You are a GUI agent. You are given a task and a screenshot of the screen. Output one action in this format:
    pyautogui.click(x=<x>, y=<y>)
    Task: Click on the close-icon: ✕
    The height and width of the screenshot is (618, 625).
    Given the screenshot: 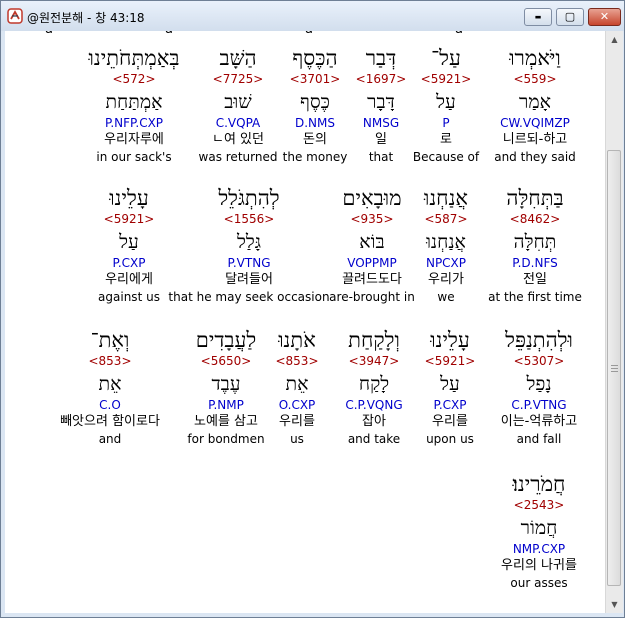 What is the action you would take?
    pyautogui.click(x=604, y=16)
    